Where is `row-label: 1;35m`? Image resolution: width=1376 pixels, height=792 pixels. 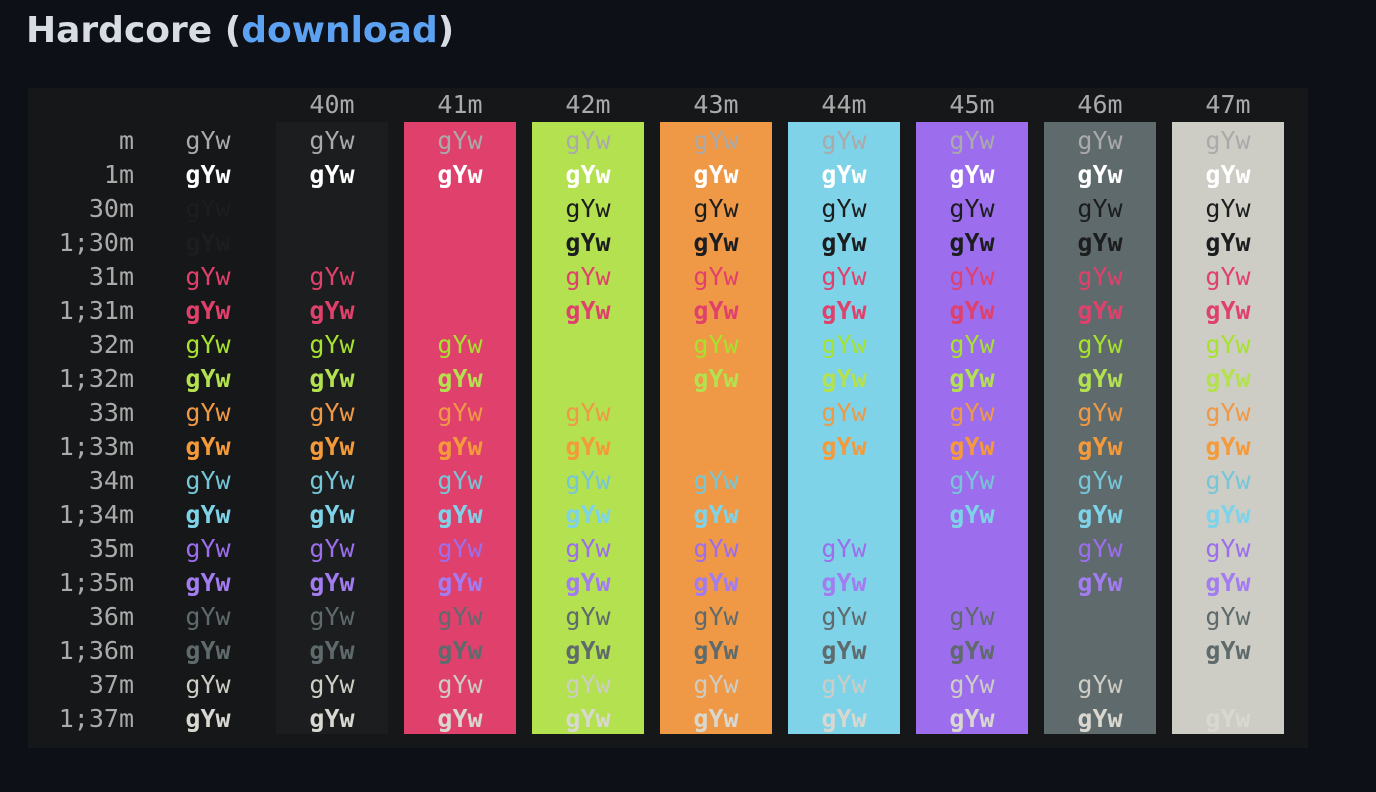
row-label: 1;35m is located at coordinates (96, 582).